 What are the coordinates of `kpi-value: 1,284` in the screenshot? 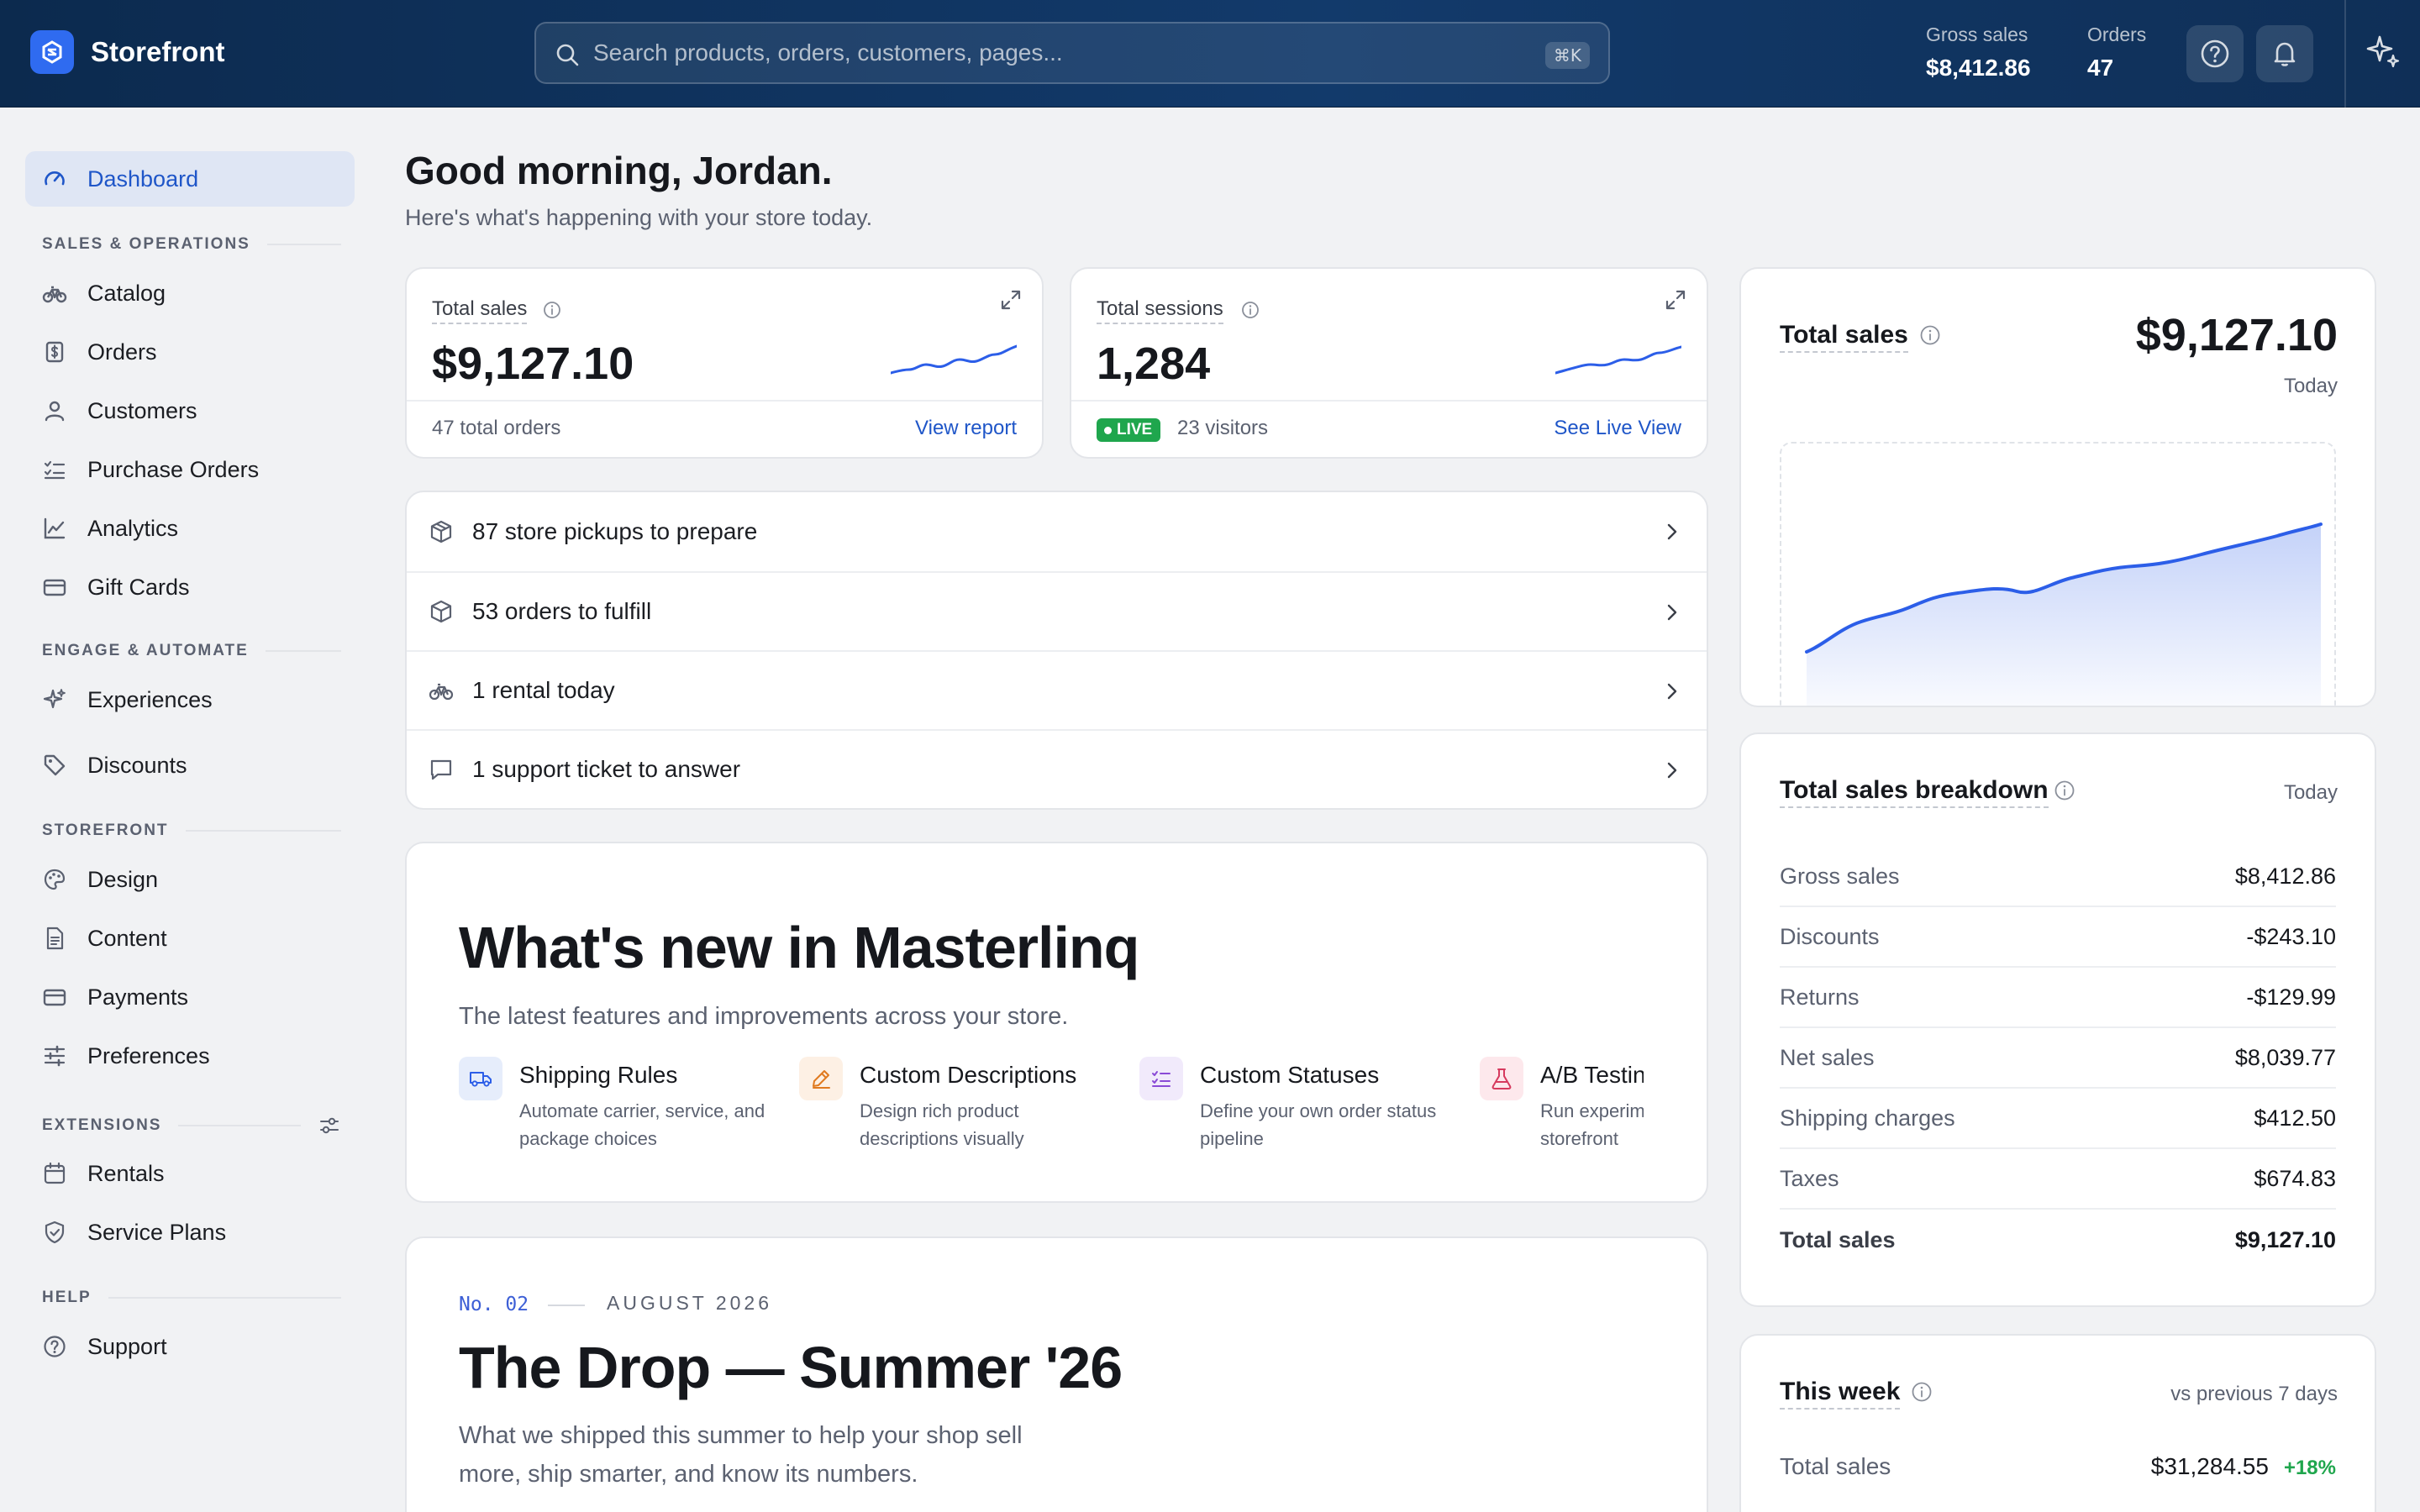 It's located at (1154, 364).